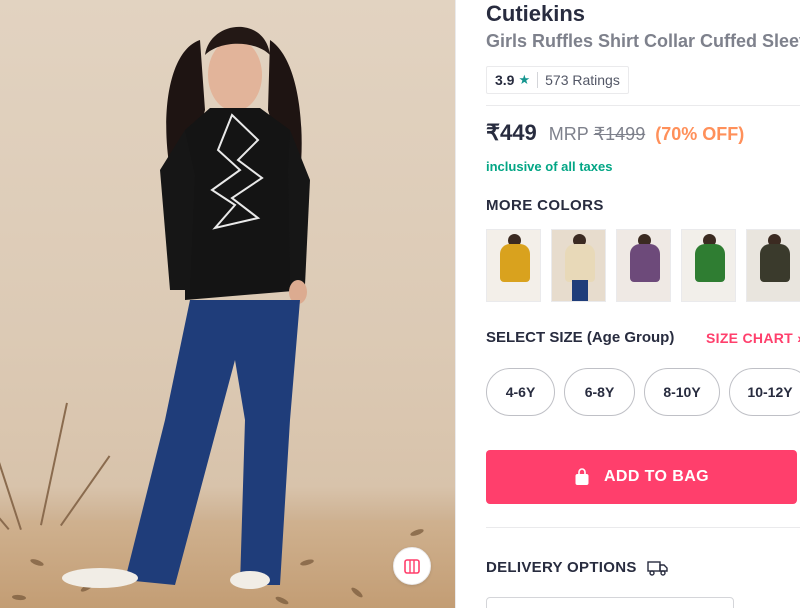 The height and width of the screenshot is (608, 800). Describe the element at coordinates (764, 392) in the screenshot. I see `size-option: 10-12Y` at that location.